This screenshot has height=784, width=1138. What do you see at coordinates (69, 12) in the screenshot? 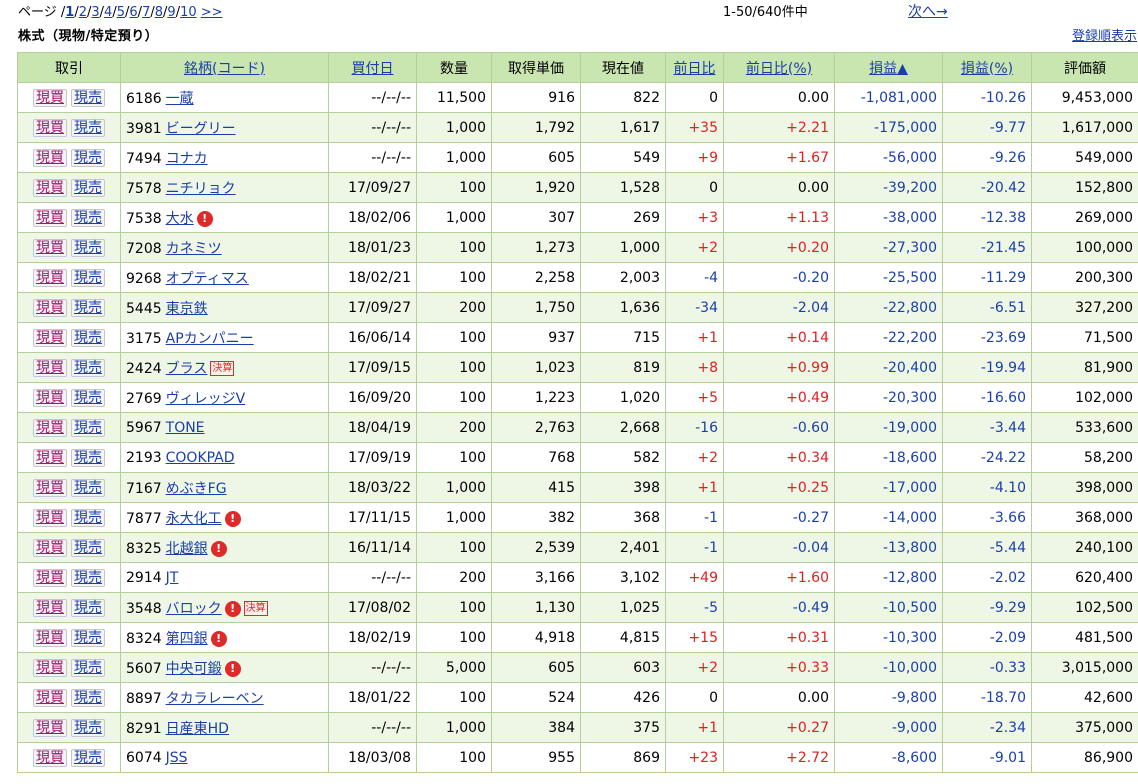
I see `page-link-1: 1` at bounding box center [69, 12].